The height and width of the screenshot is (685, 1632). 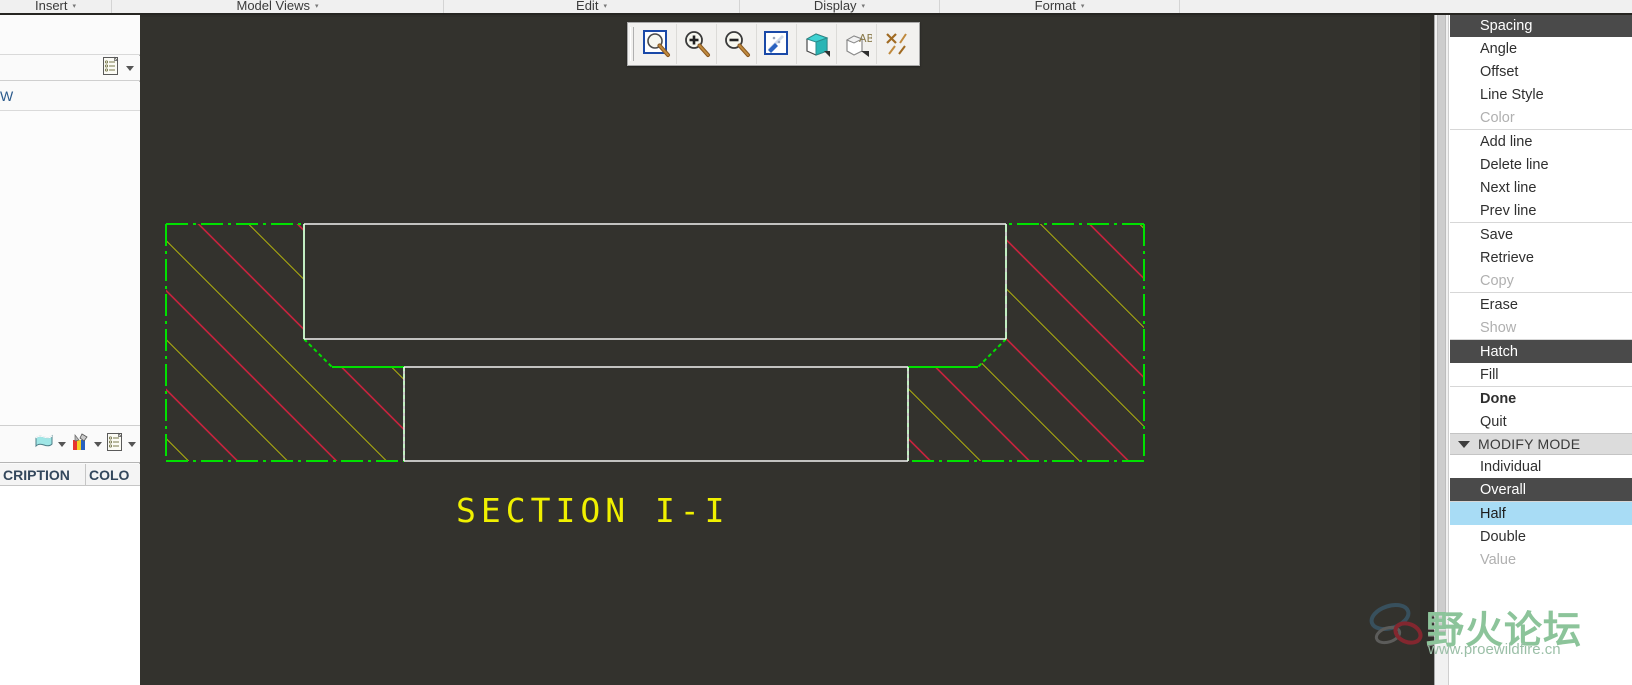 I want to click on ribbon-tab-model-views: Model Views ▾, so click(x=278, y=6).